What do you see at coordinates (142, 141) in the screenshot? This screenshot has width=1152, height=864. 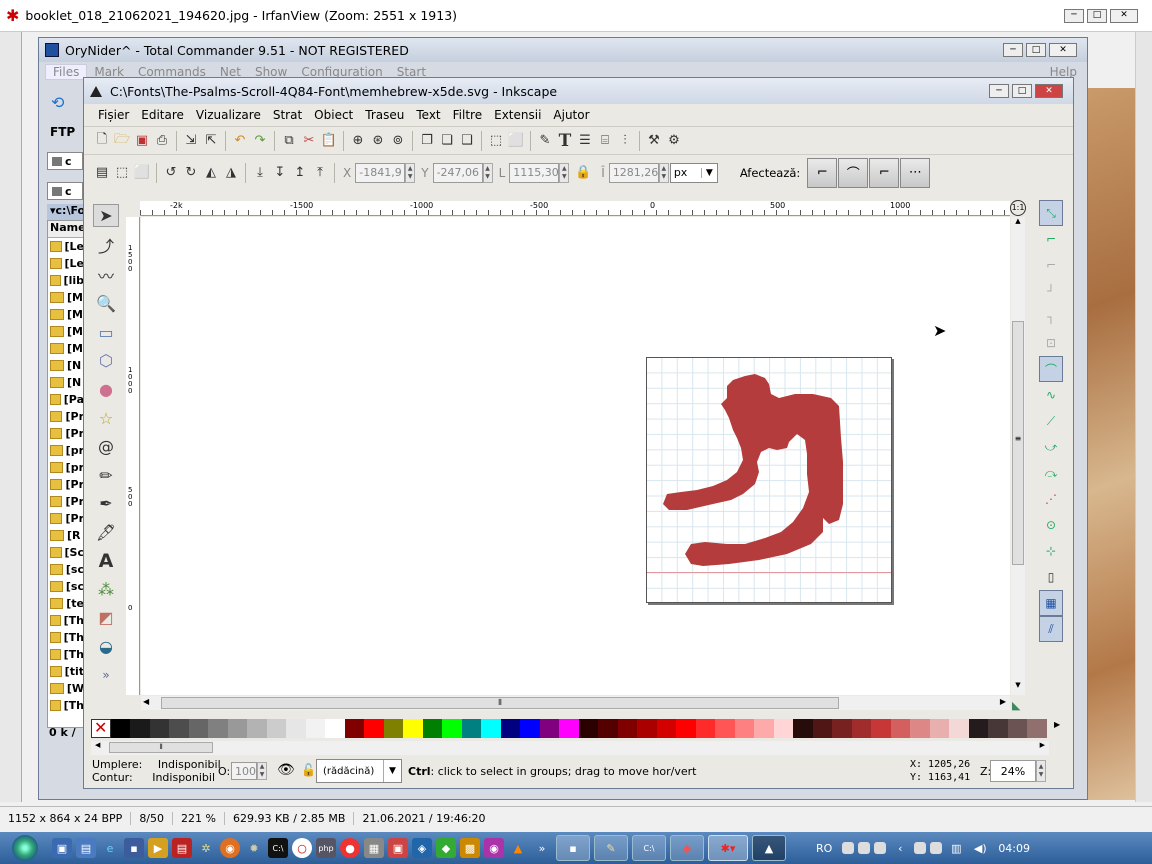 I see `save-icon: ▣` at bounding box center [142, 141].